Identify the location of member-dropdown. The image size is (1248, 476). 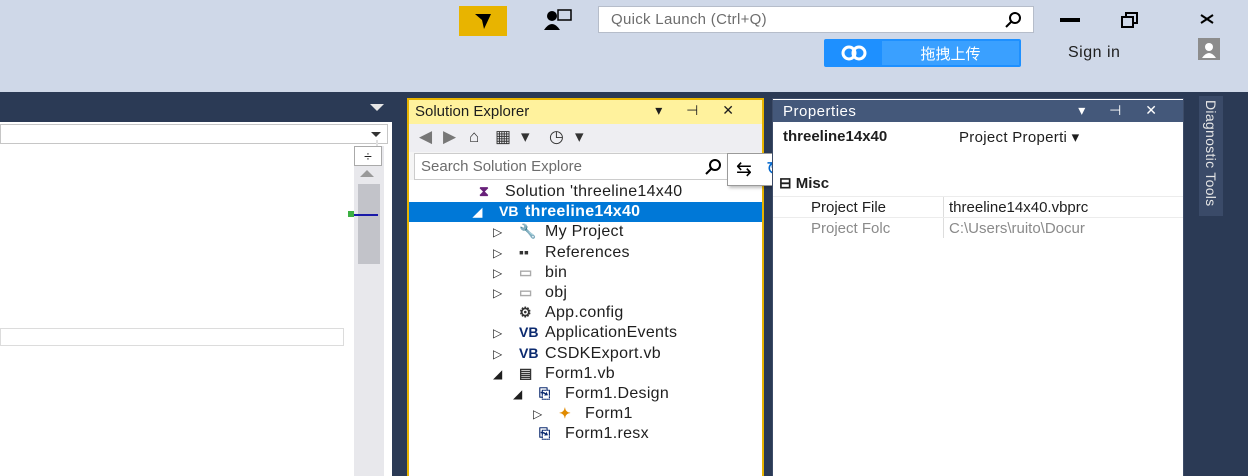
(194, 134).